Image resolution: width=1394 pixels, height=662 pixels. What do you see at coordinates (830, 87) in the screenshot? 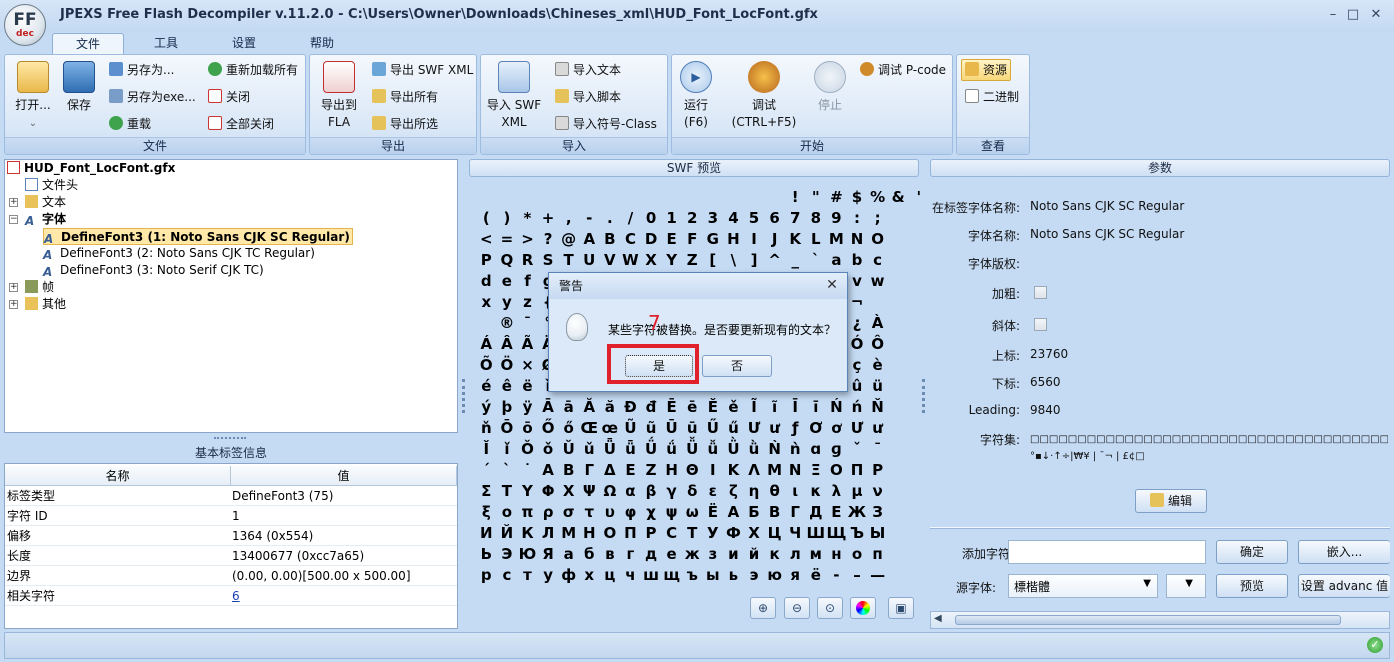
I see `stop-button: 停止` at bounding box center [830, 87].